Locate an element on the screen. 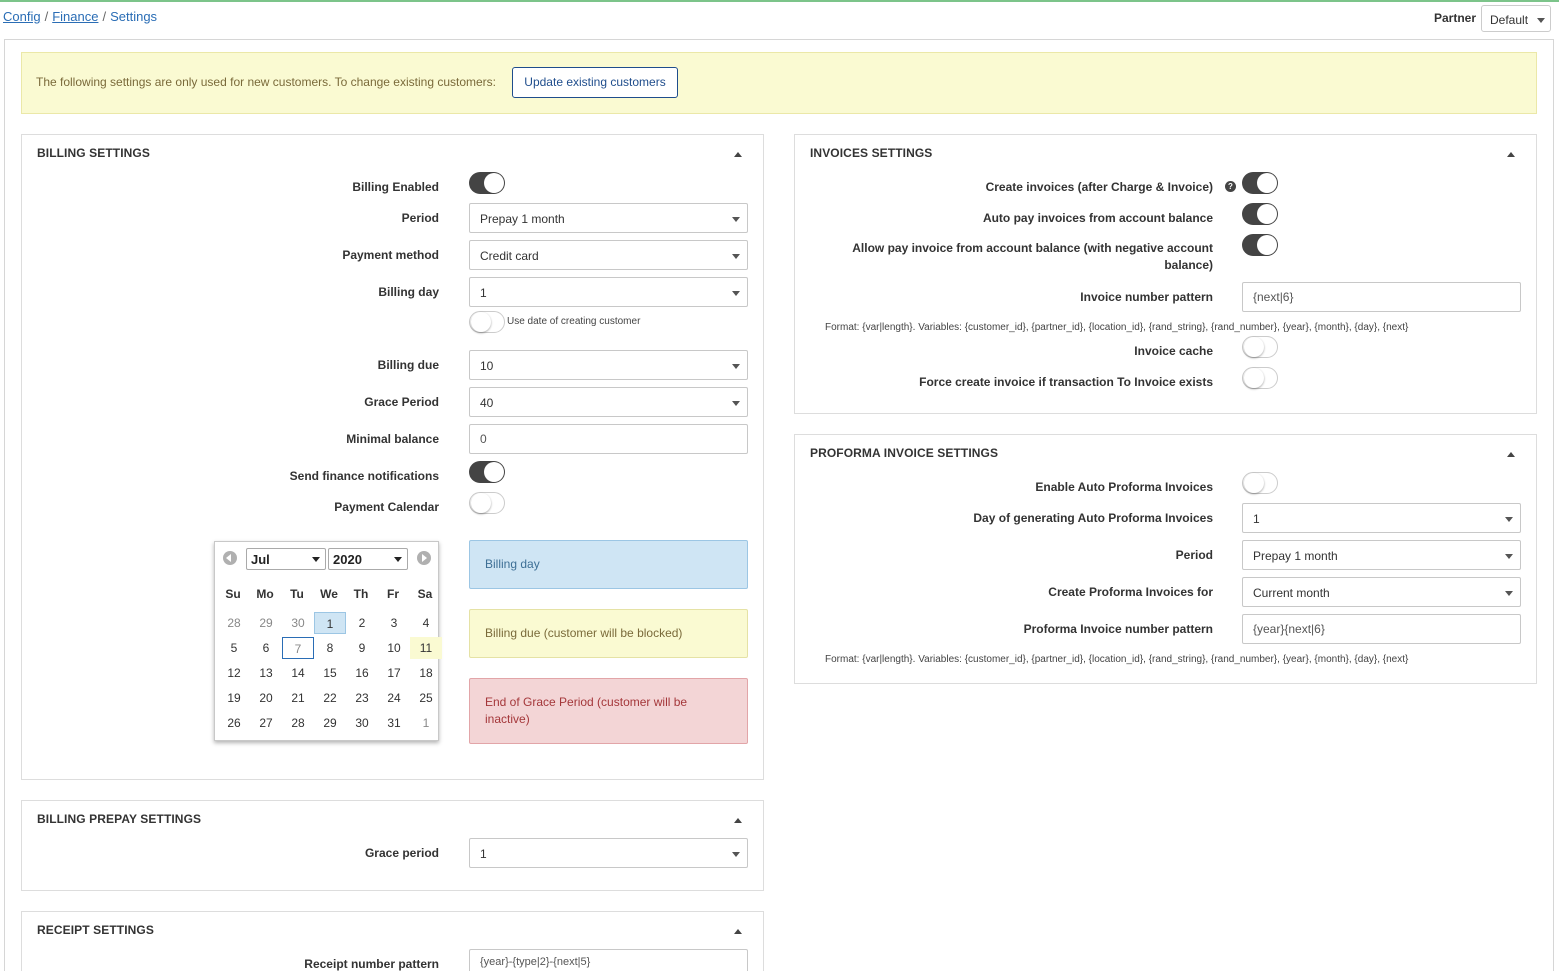 This screenshot has height=971, width=1559. billing-settings-title: BILLING SETTINGS is located at coordinates (93, 153).